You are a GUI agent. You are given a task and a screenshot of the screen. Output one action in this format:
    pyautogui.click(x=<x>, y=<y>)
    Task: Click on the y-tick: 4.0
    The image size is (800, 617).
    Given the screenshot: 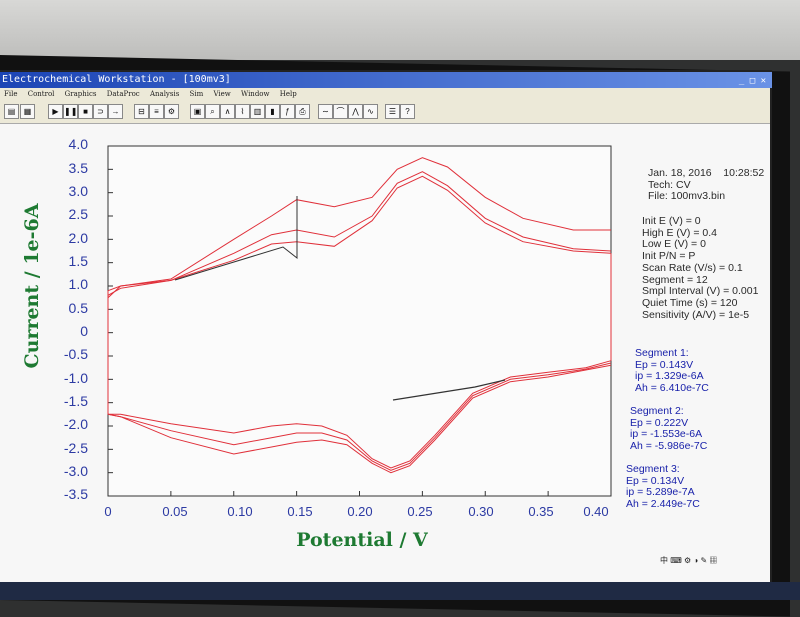 What is the action you would take?
    pyautogui.click(x=78, y=144)
    